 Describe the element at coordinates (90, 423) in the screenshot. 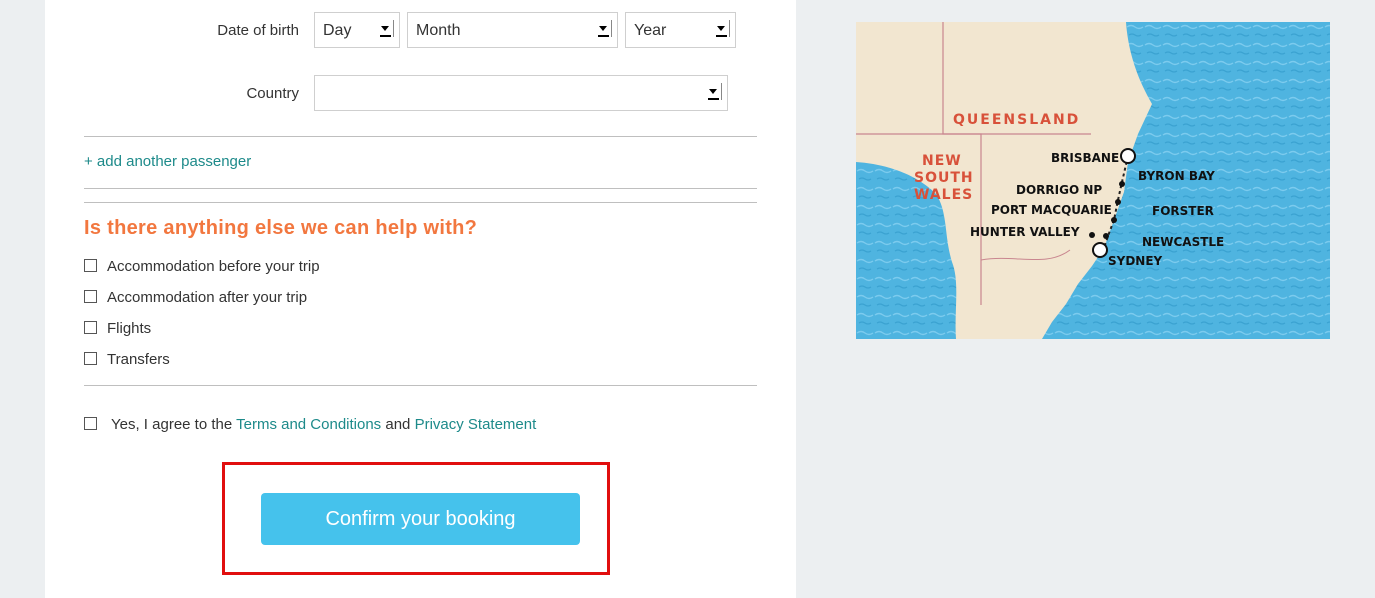

I see `agree-checkbox` at that location.